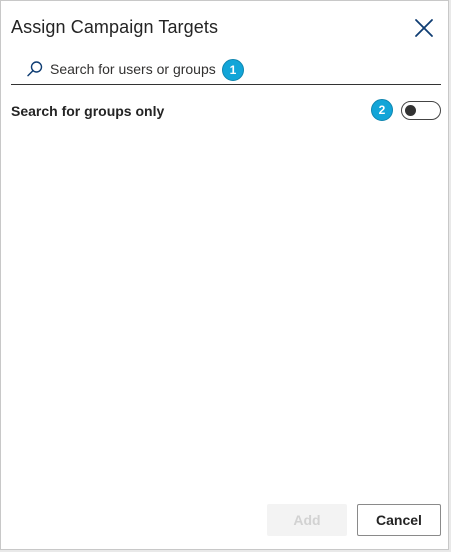  What do you see at coordinates (35, 69) in the screenshot?
I see `search-icon` at bounding box center [35, 69].